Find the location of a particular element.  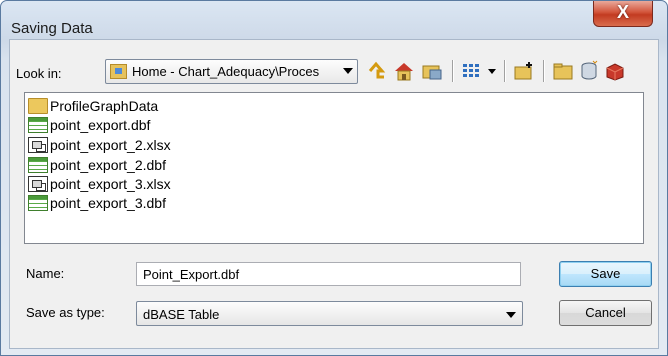

new-database-icon is located at coordinates (589, 71).